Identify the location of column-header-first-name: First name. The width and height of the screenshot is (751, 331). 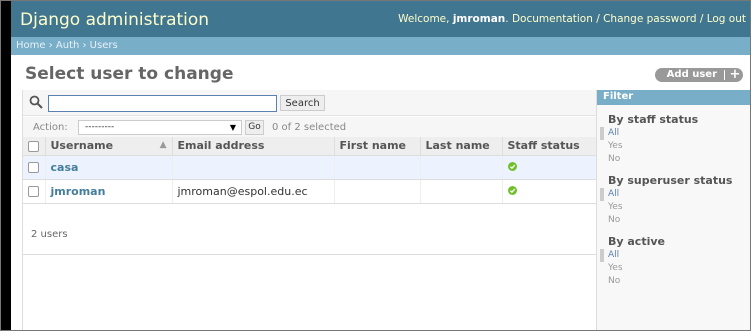
(376, 146).